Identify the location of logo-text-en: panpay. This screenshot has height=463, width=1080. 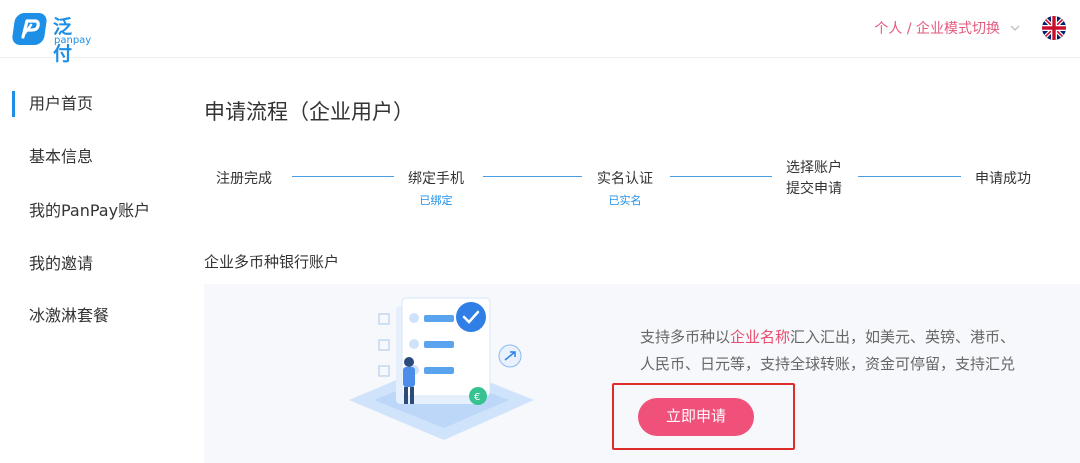
(73, 40).